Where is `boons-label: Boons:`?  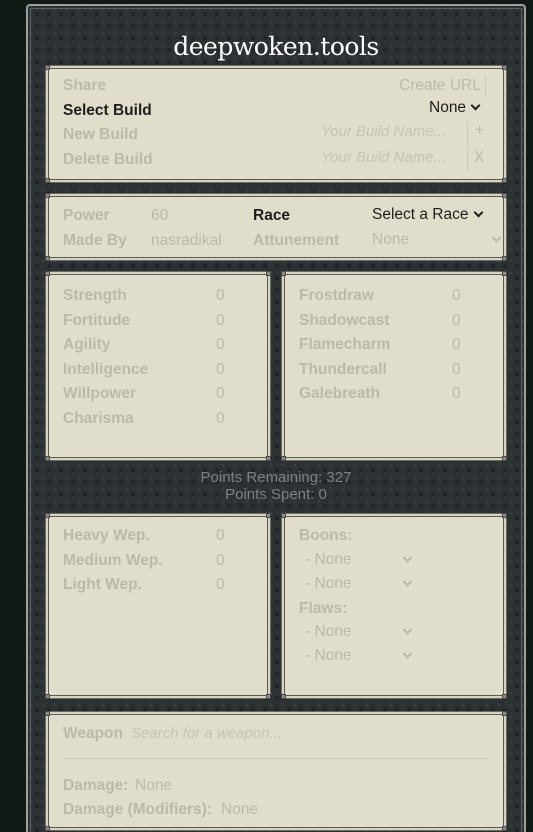 boons-label: Boons: is located at coordinates (326, 535).